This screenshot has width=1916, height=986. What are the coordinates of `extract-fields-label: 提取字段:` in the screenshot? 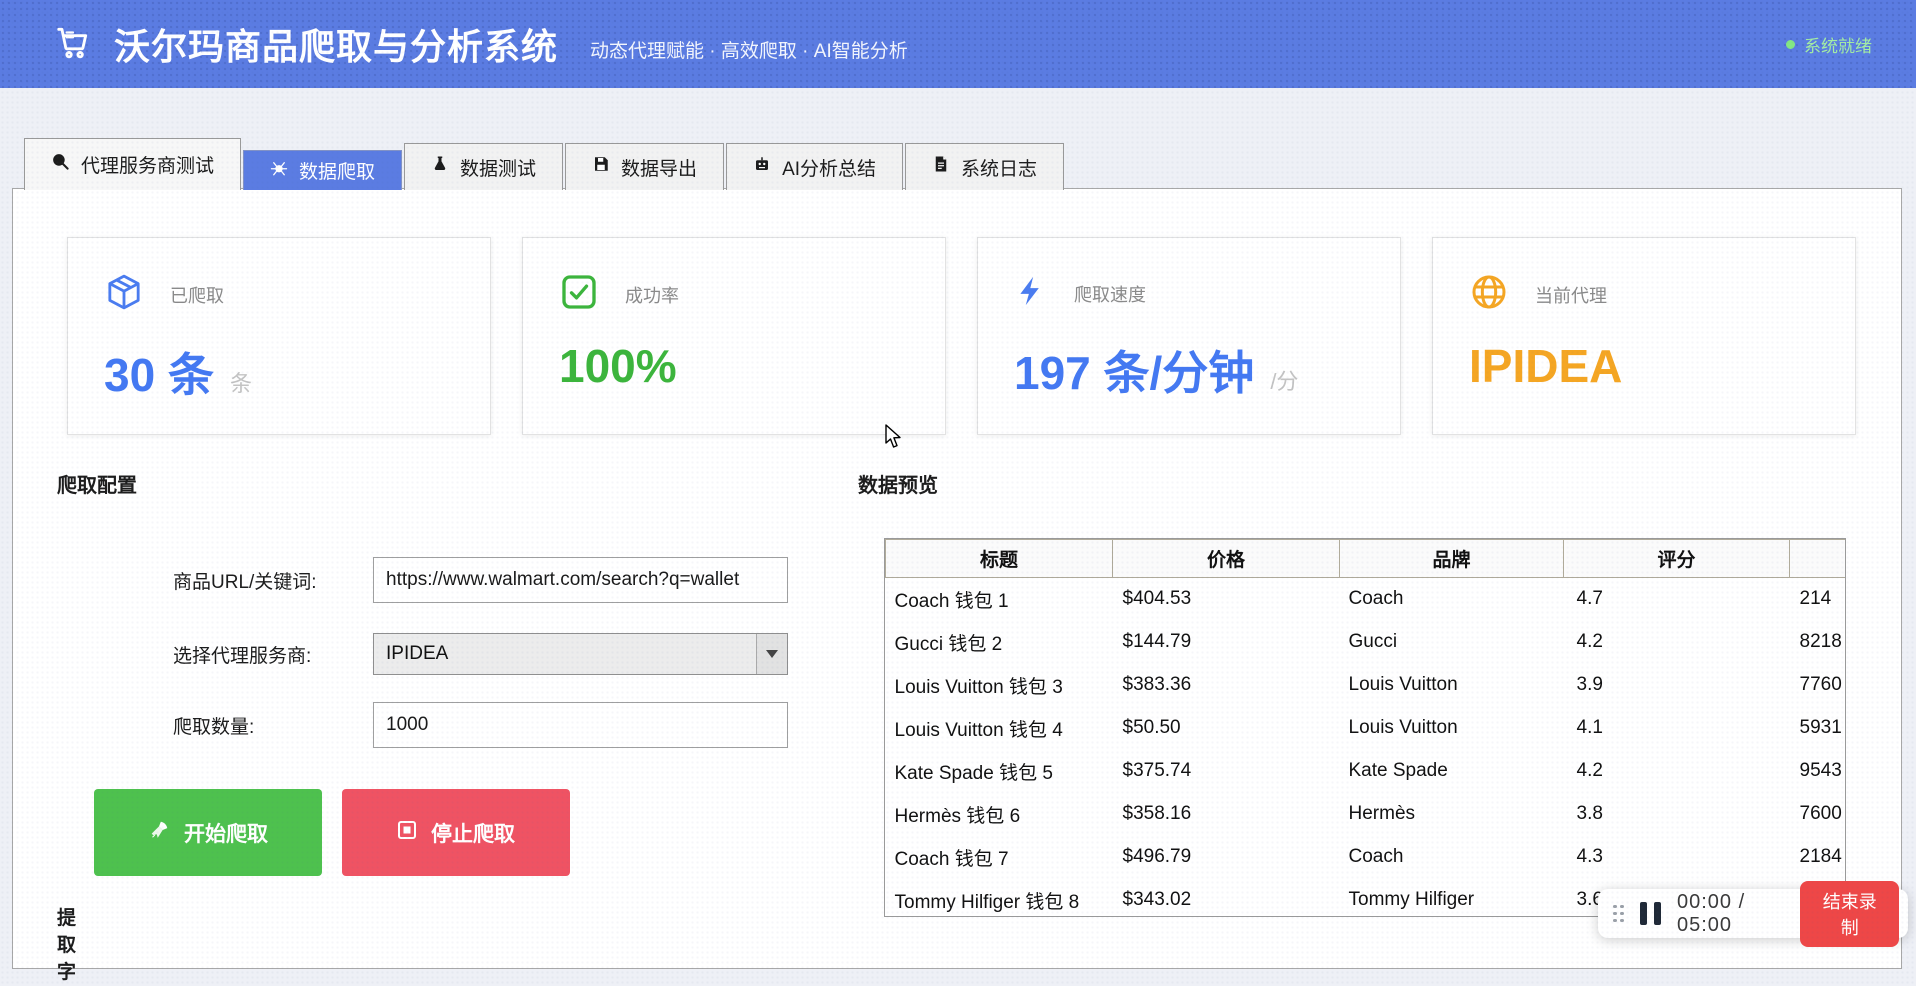 It's located at (67, 945).